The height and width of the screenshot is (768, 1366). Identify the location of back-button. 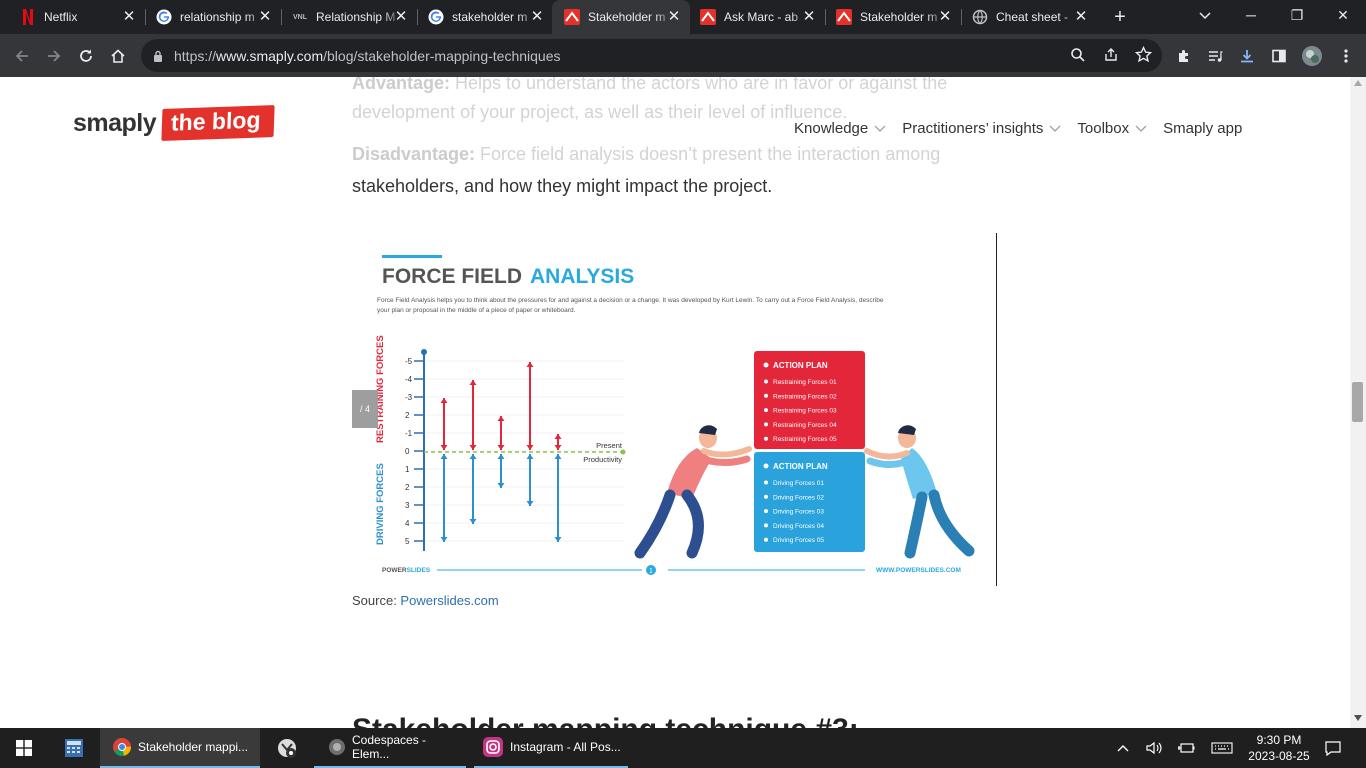
(22, 56).